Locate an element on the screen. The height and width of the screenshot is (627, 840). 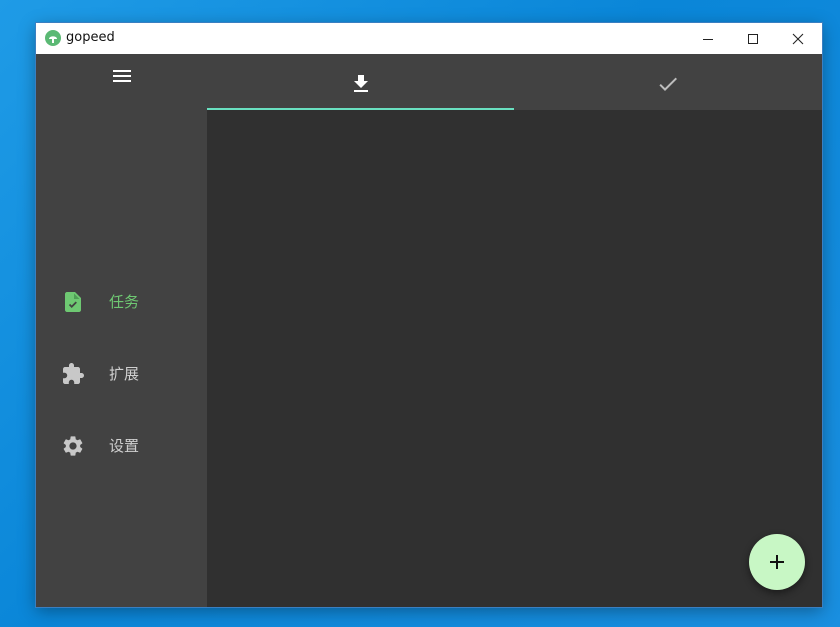
maximize-button is located at coordinates (752, 38).